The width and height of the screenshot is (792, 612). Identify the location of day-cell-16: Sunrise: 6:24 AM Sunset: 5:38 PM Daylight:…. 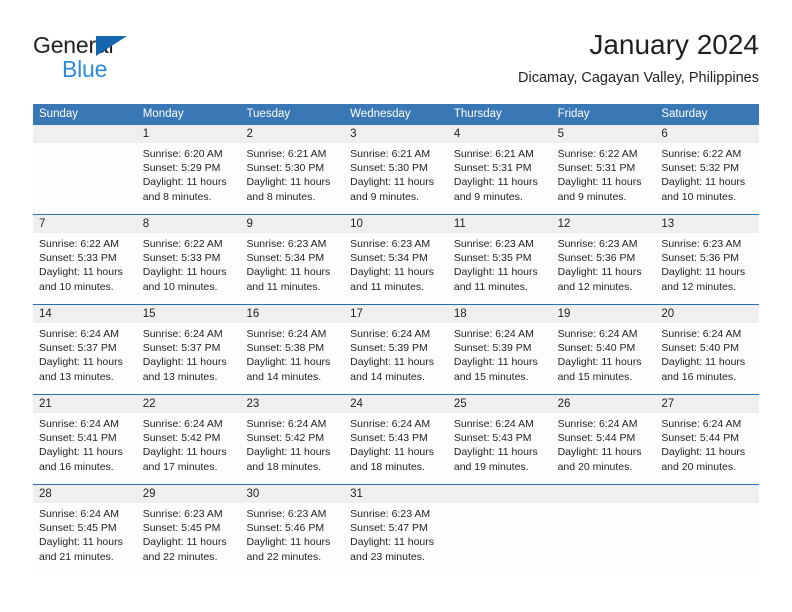
(292, 358).